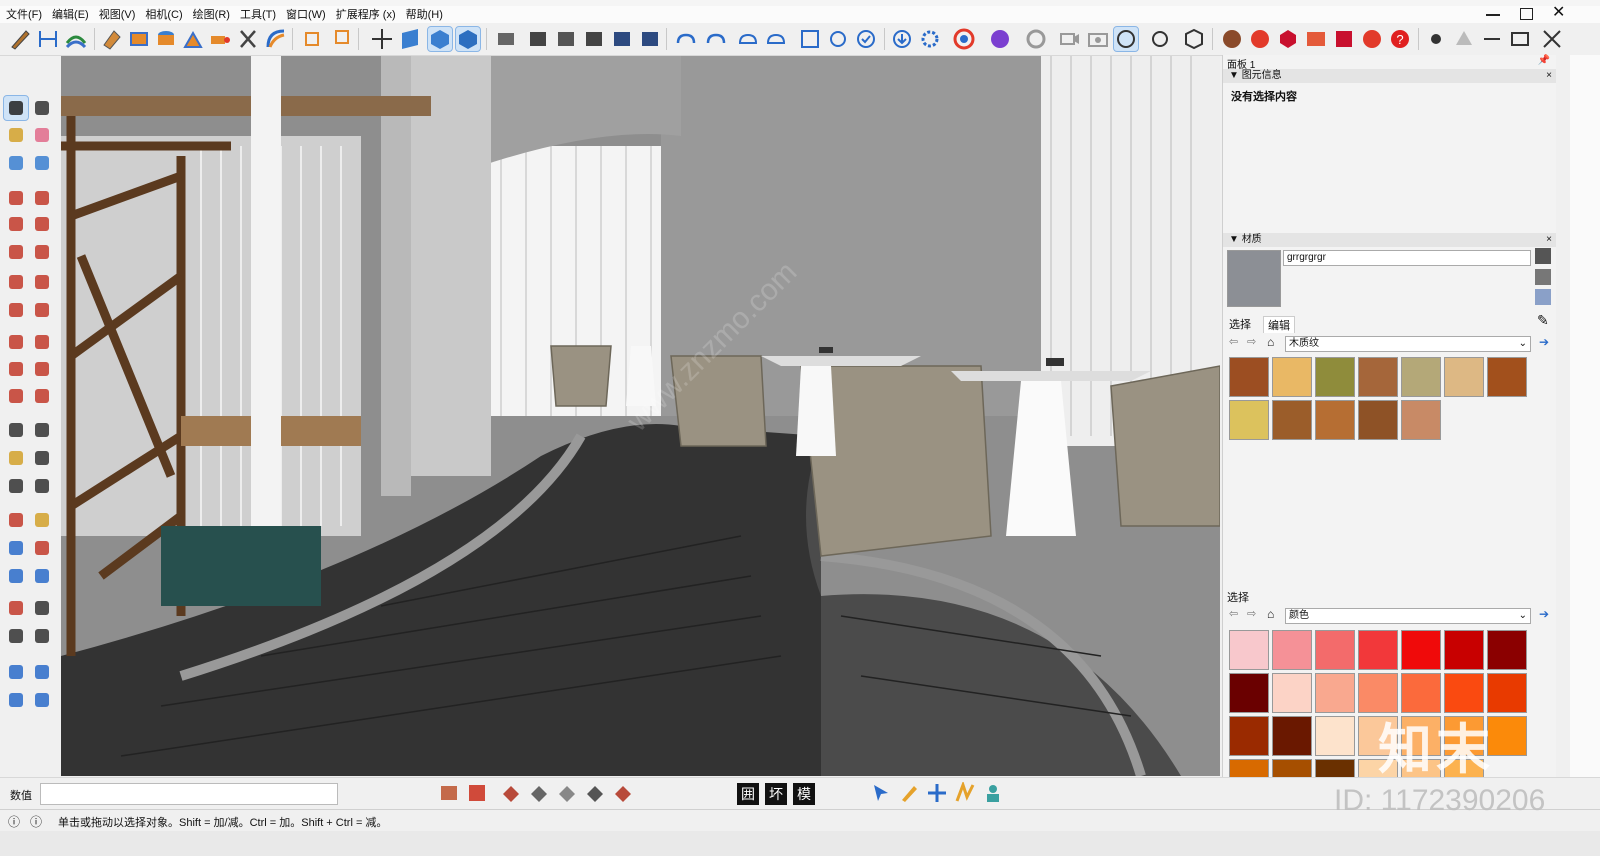  What do you see at coordinates (42, 520) in the screenshot?
I see `walk-icon` at bounding box center [42, 520].